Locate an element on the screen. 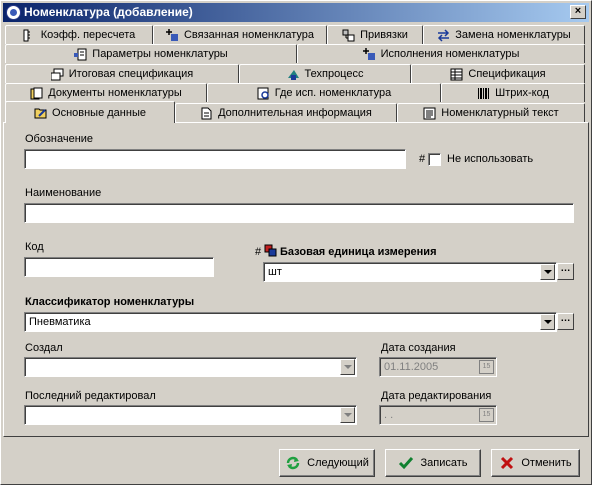 The height and width of the screenshot is (485, 592). tab-label: Связанная номенклатура is located at coordinates (248, 35).